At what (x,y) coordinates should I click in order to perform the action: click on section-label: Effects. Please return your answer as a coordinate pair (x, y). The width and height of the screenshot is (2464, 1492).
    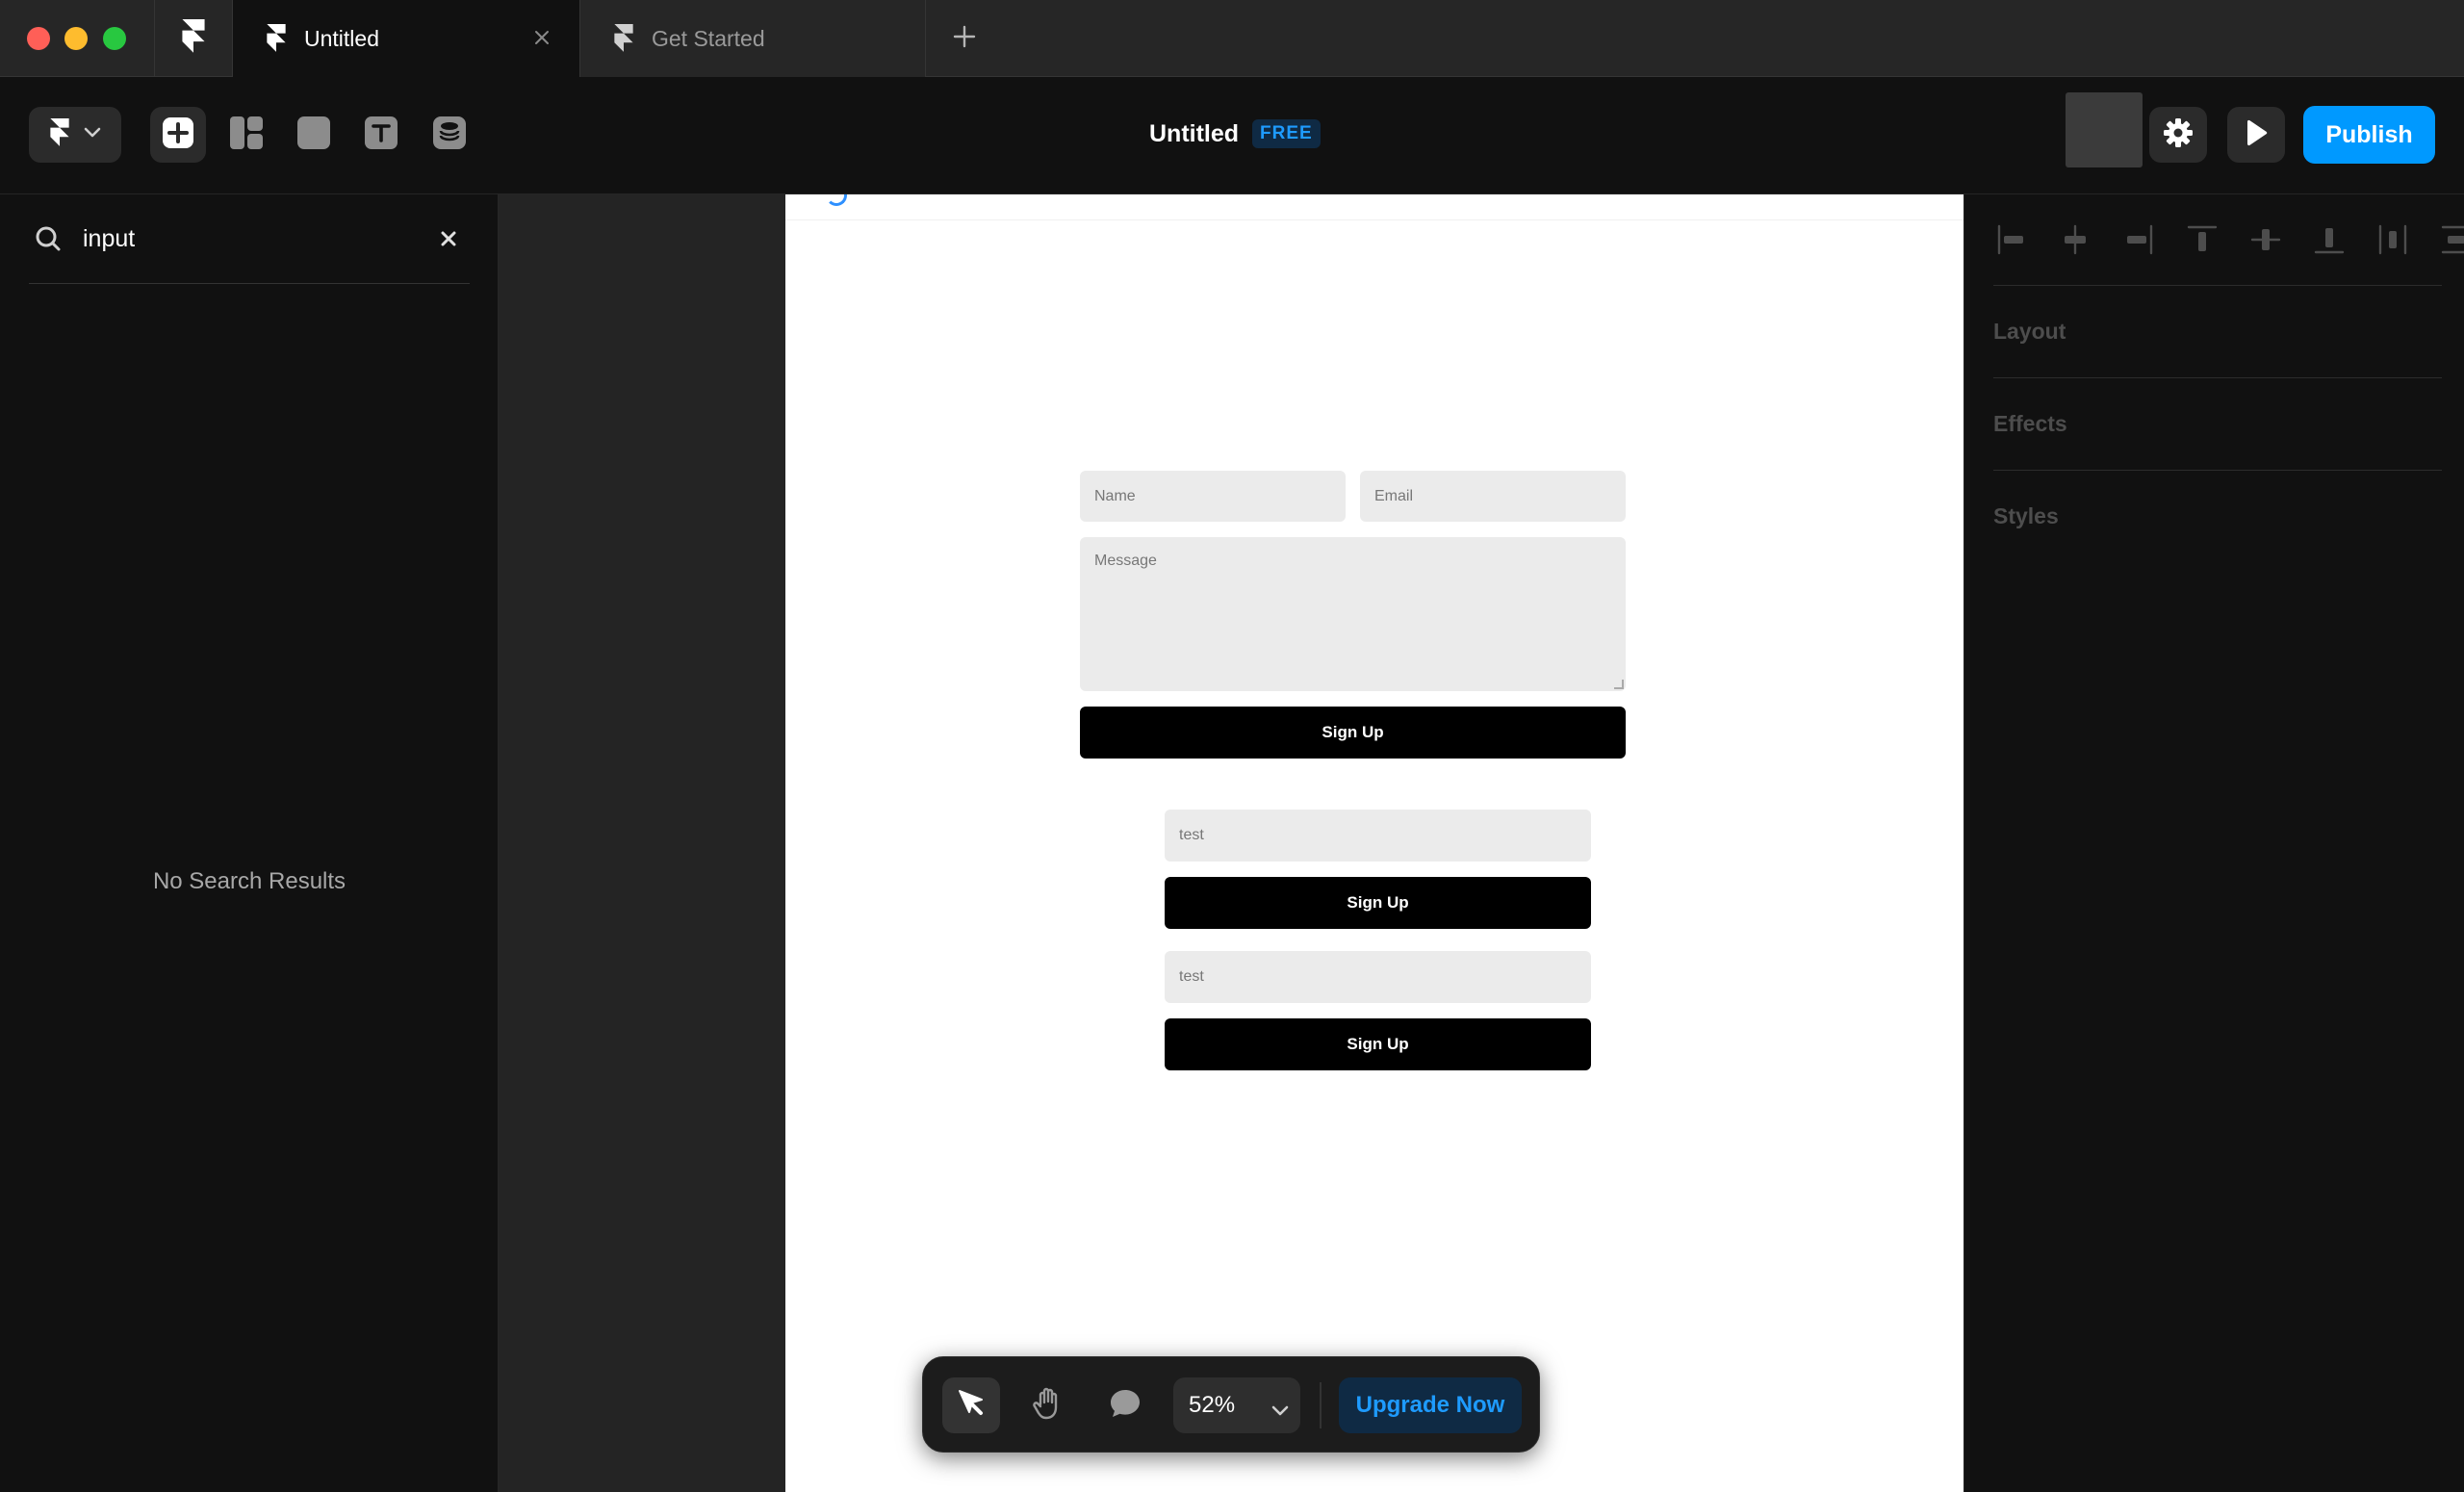
    Looking at the image, I should click on (2030, 423).